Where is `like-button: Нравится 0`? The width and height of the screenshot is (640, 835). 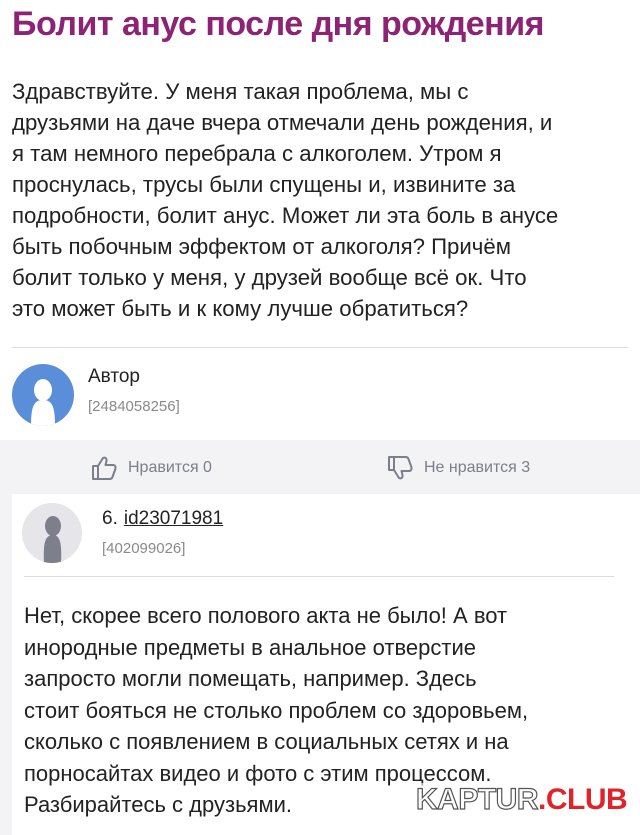
like-button: Нравится 0 is located at coordinates (151, 468).